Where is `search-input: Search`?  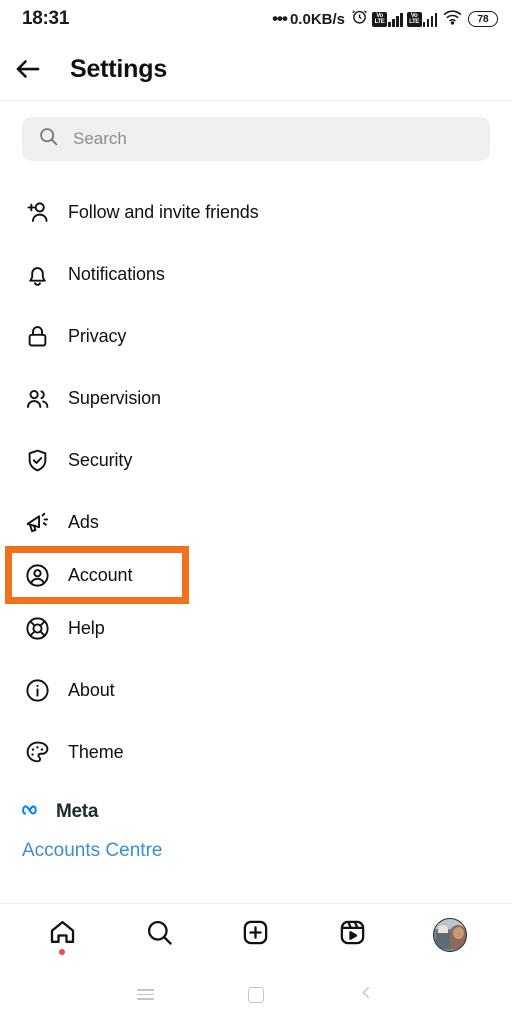 search-input: Search is located at coordinates (256, 139).